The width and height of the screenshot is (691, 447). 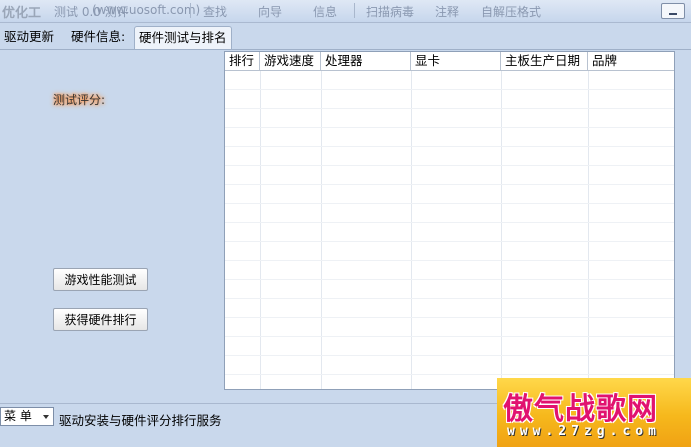 I want to click on title-menu-virus-scan: 扫描病毒, so click(x=390, y=11).